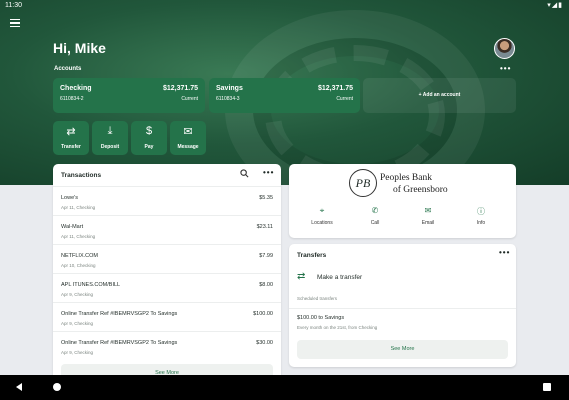 The image size is (569, 400). What do you see at coordinates (110, 147) in the screenshot?
I see `action-label: Deposit` at bounding box center [110, 147].